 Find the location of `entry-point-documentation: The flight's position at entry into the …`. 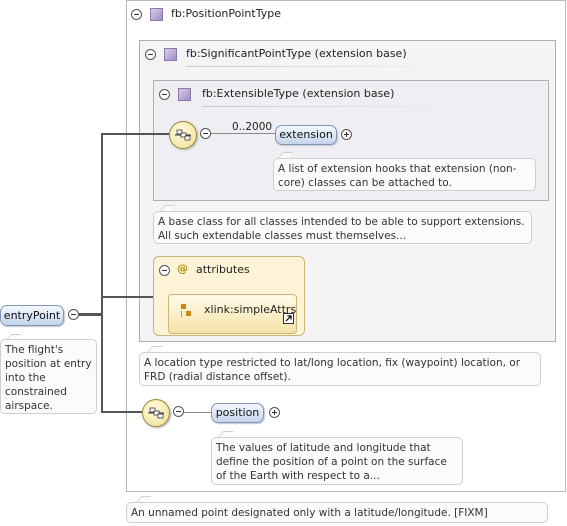

entry-point-documentation: The flight's position at entry into the … is located at coordinates (48, 376).